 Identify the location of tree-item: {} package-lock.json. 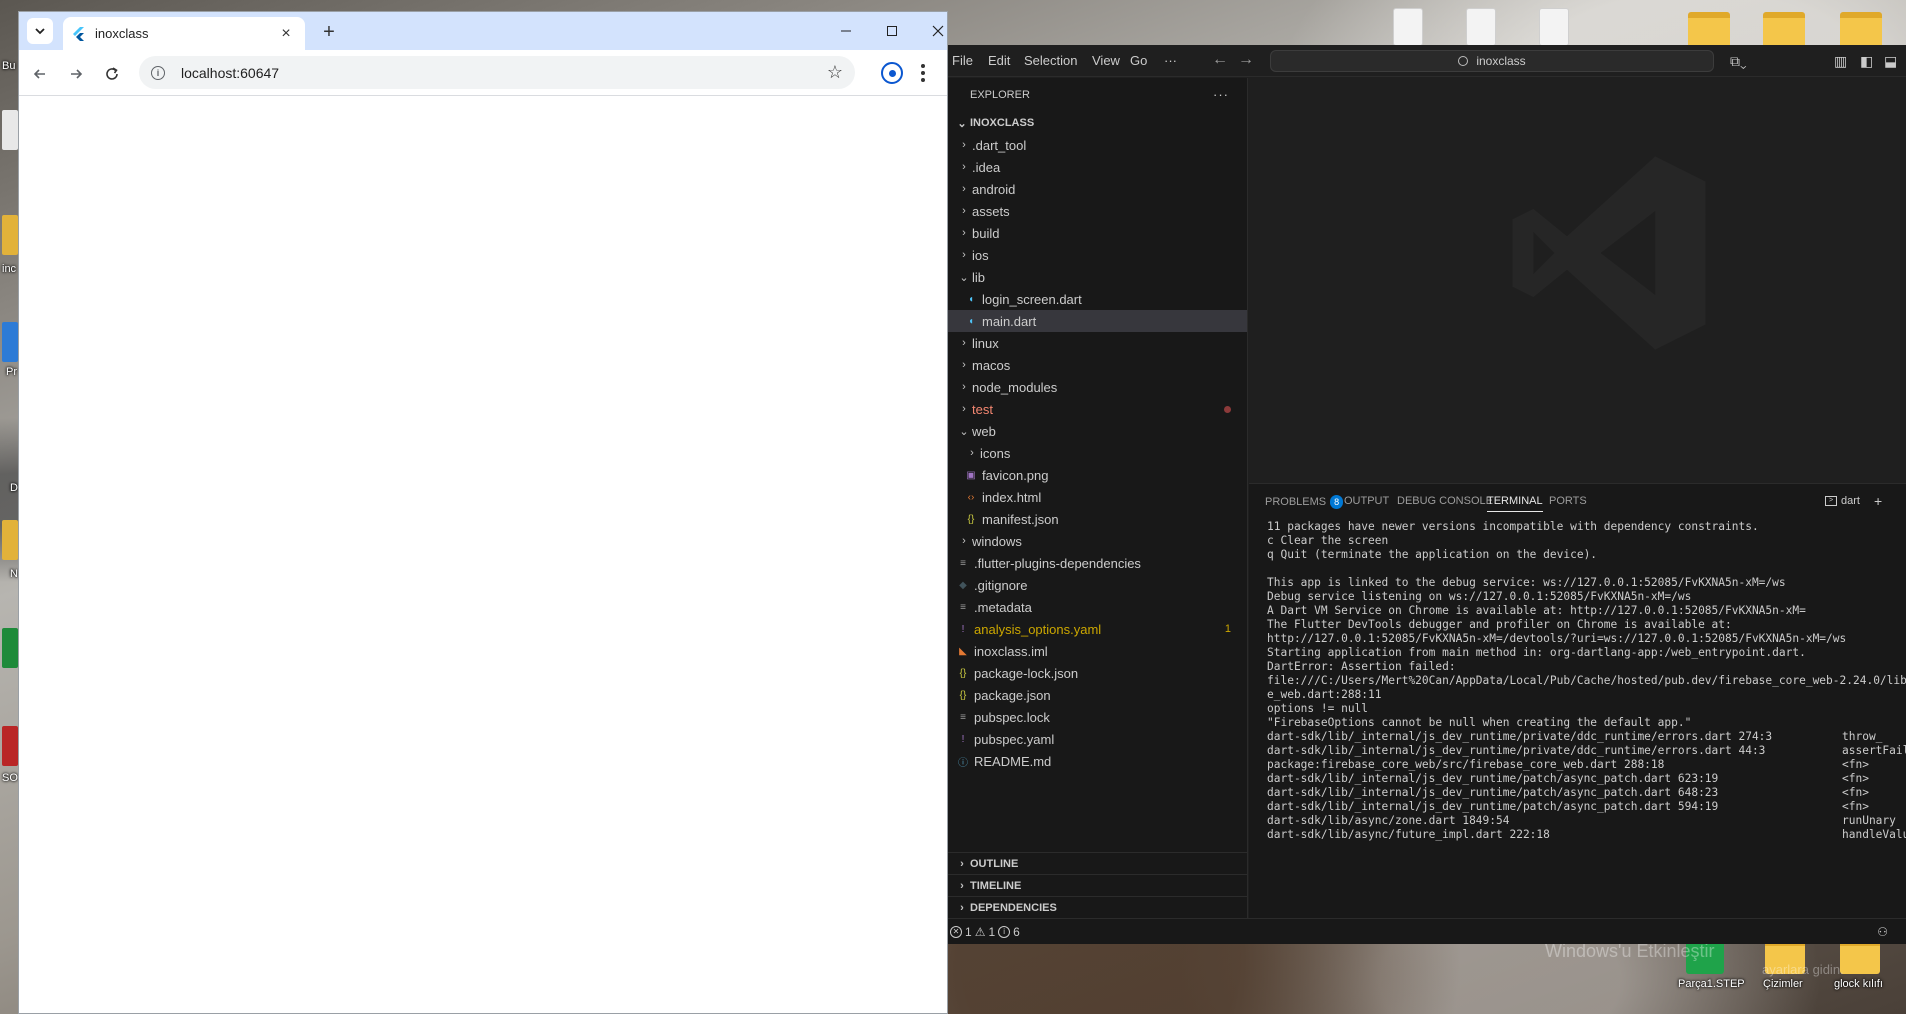
(1097, 673).